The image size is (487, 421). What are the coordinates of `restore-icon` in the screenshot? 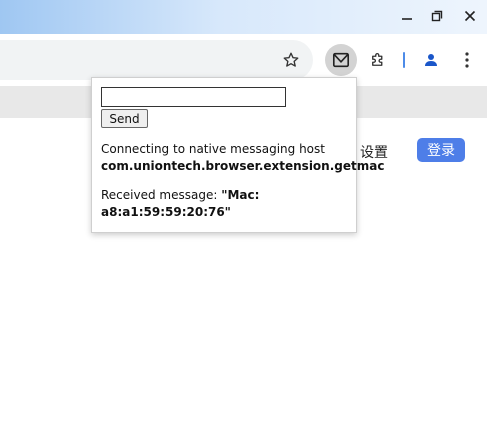 It's located at (437, 16).